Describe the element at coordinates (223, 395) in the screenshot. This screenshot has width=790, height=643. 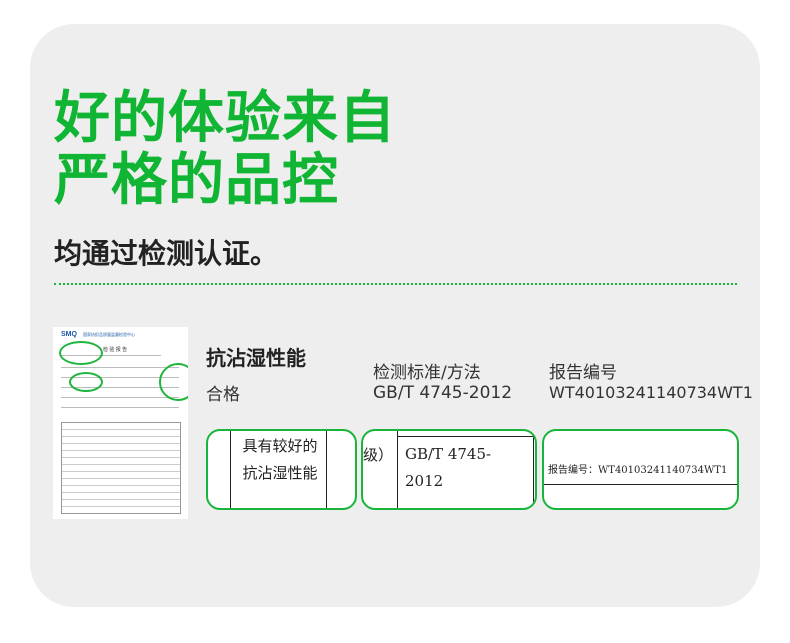
I see `column-value-result: 合格` at that location.